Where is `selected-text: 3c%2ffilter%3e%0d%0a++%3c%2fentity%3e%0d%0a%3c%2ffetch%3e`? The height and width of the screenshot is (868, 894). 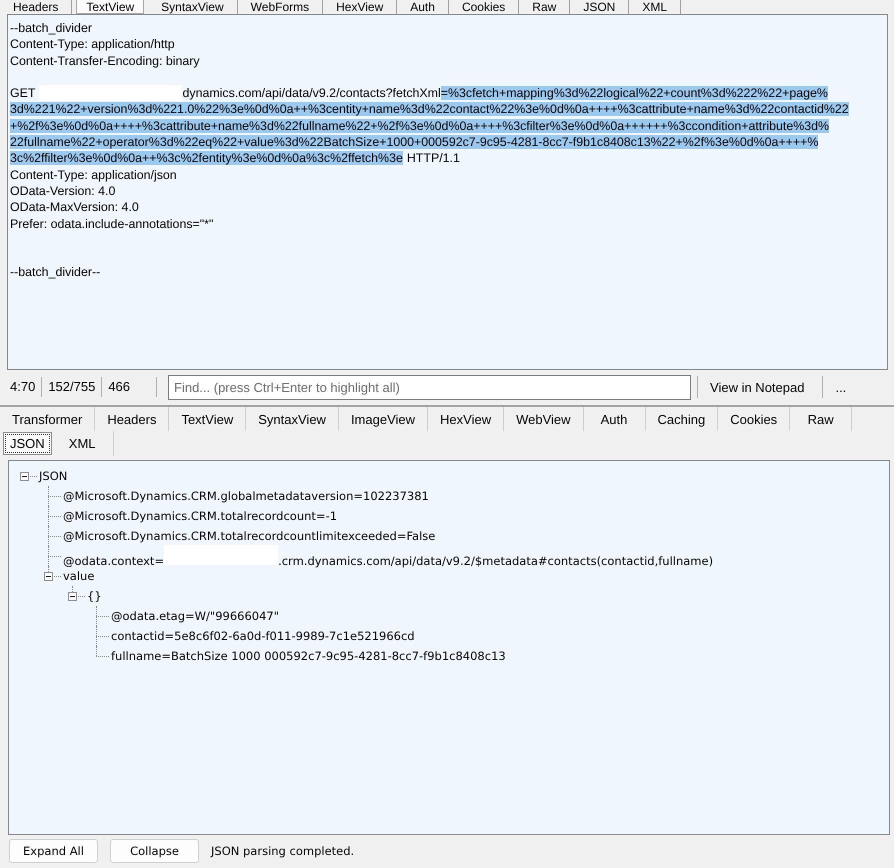
selected-text: 3c%2ffilter%3e%0d%0a++%3c%2fentity%3e%0d%0a%3c%2ffetch%3e is located at coordinates (206, 158).